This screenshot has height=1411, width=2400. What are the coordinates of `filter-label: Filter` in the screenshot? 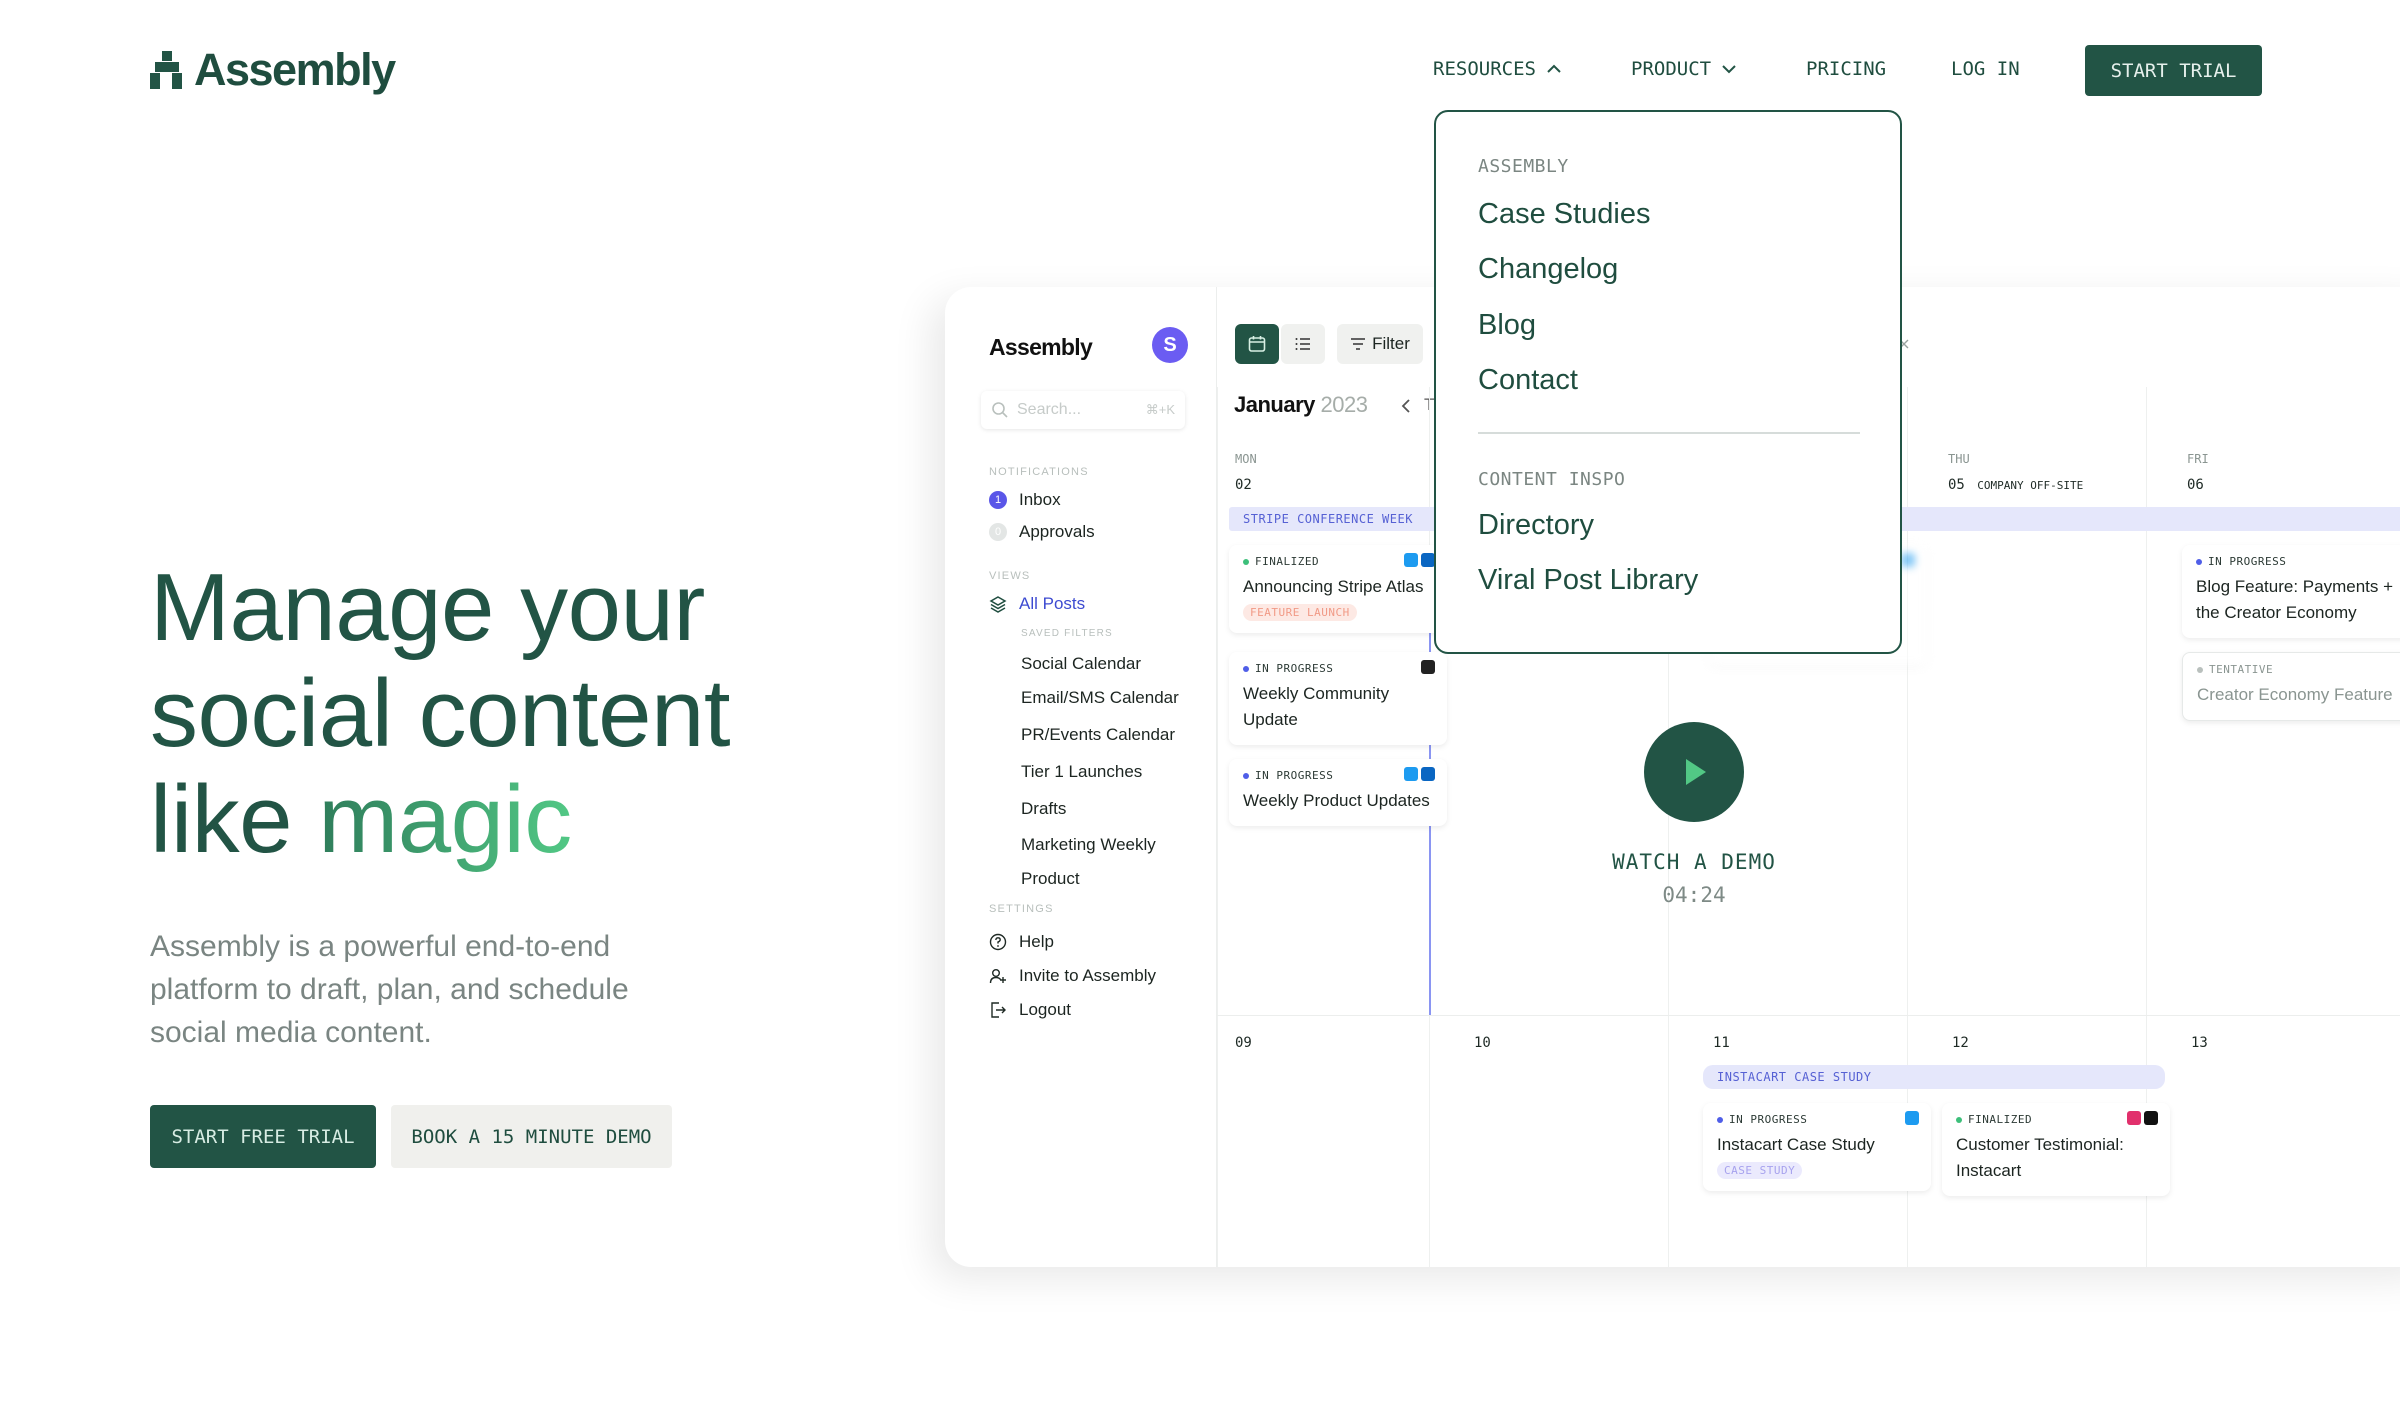 It's located at (1391, 343).